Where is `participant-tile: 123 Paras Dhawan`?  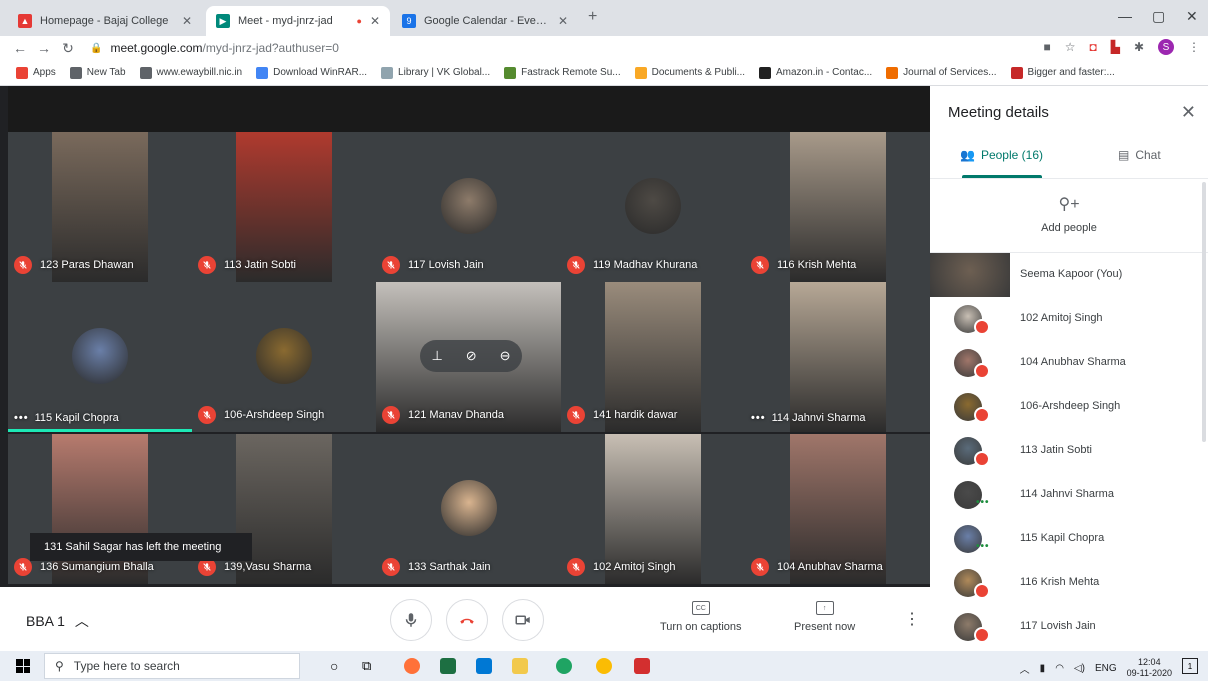
participant-tile: 123 Paras Dhawan is located at coordinates (100, 207).